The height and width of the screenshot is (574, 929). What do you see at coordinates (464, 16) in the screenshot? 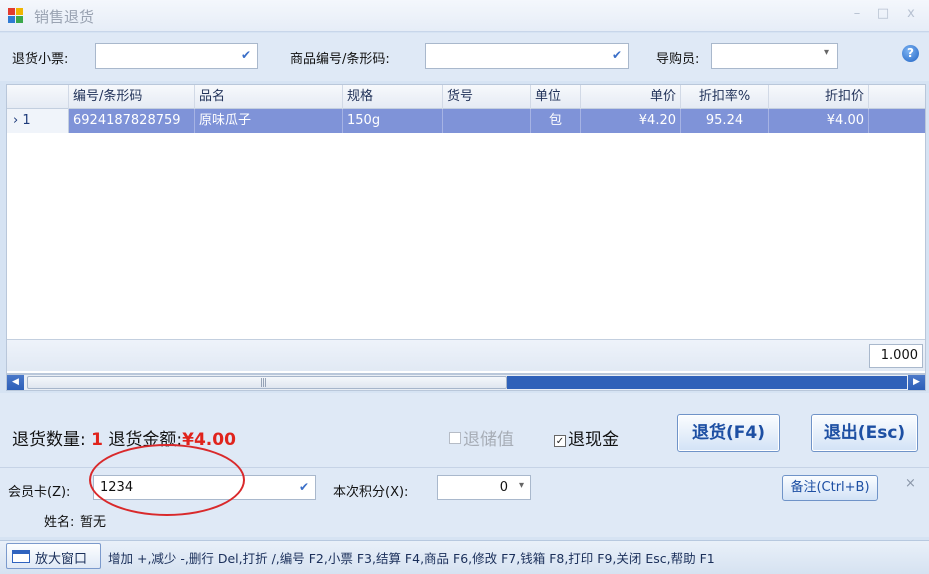
I see `title-bar: 销售退货 – □ x` at bounding box center [464, 16].